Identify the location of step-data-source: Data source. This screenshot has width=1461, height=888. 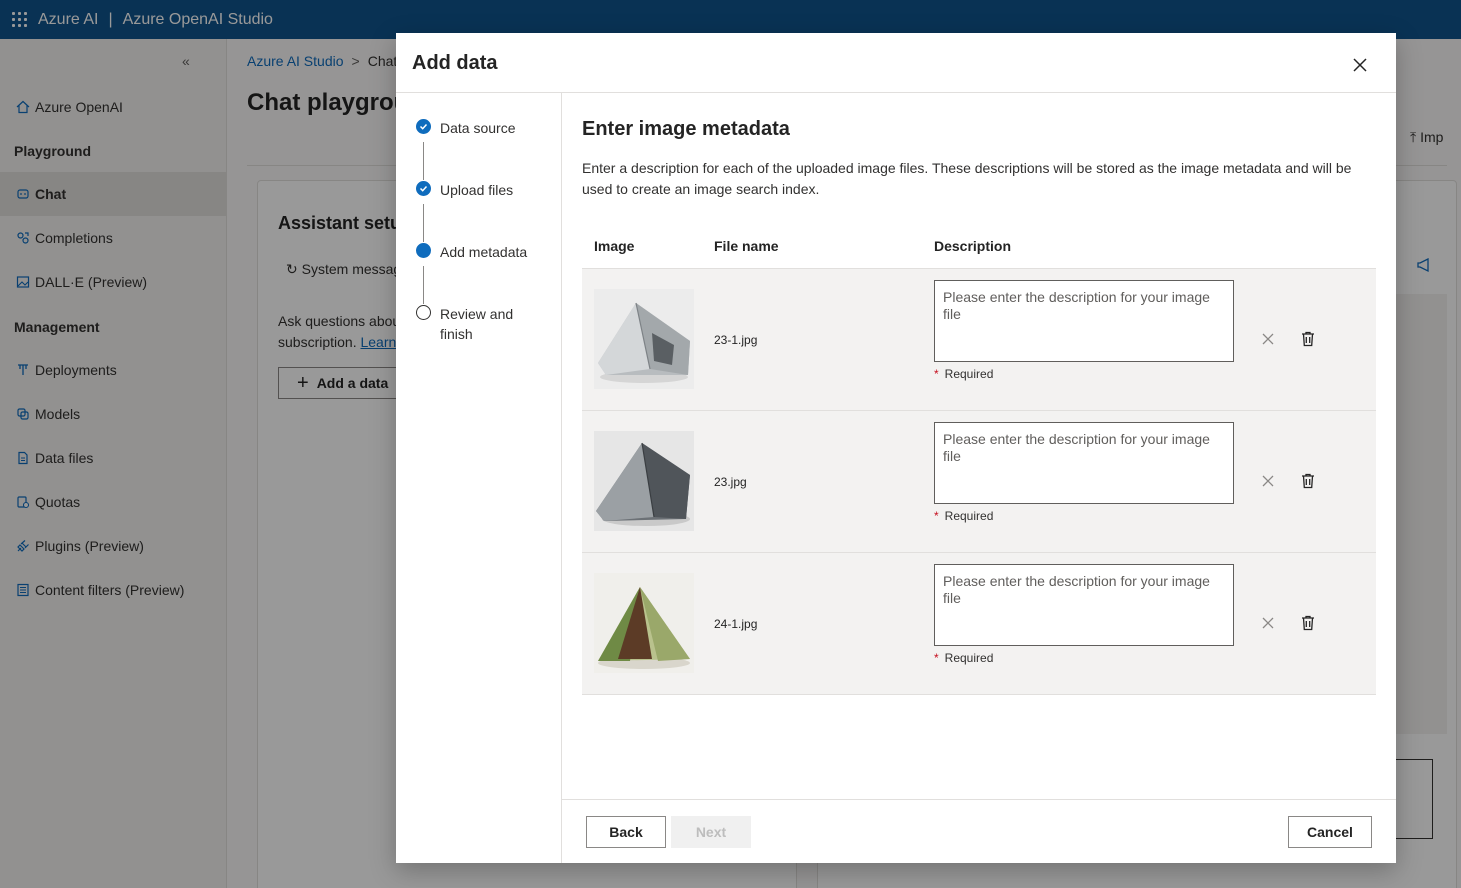
(478, 128).